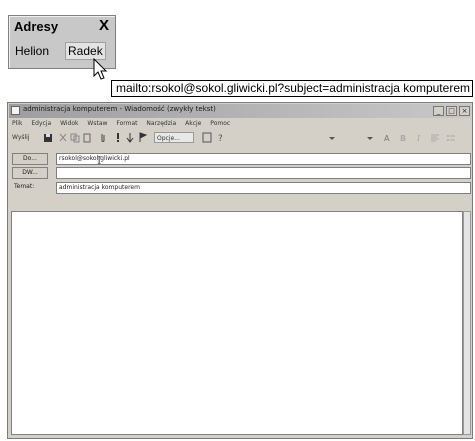 This screenshot has width=475, height=441. I want to click on subject-label: Temat:, so click(24, 186).